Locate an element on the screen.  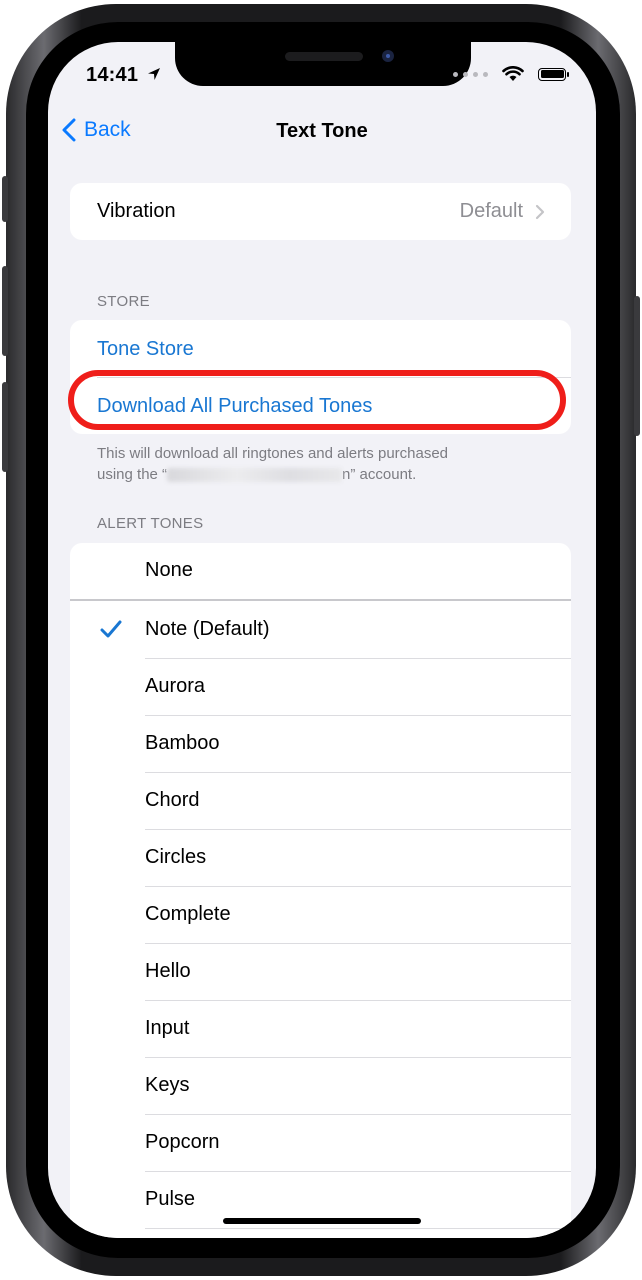
home-indicator is located at coordinates (322, 1221).